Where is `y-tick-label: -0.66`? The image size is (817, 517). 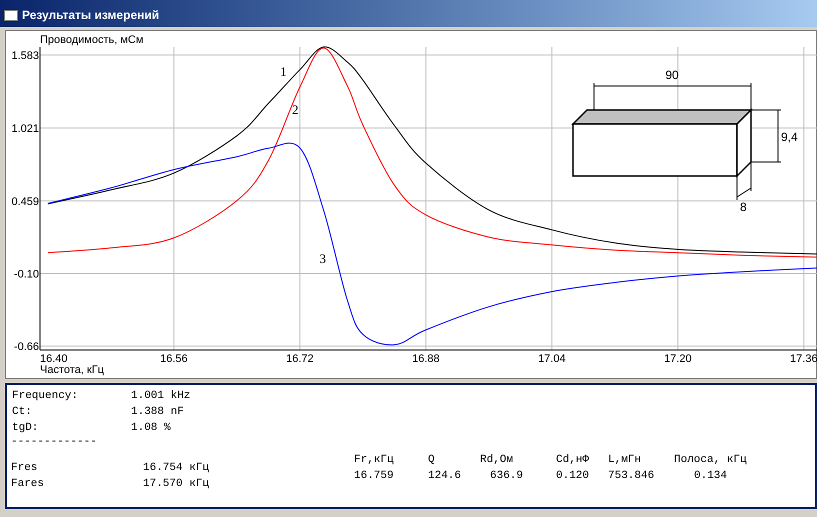
y-tick-label: -0.66 is located at coordinates (26, 347).